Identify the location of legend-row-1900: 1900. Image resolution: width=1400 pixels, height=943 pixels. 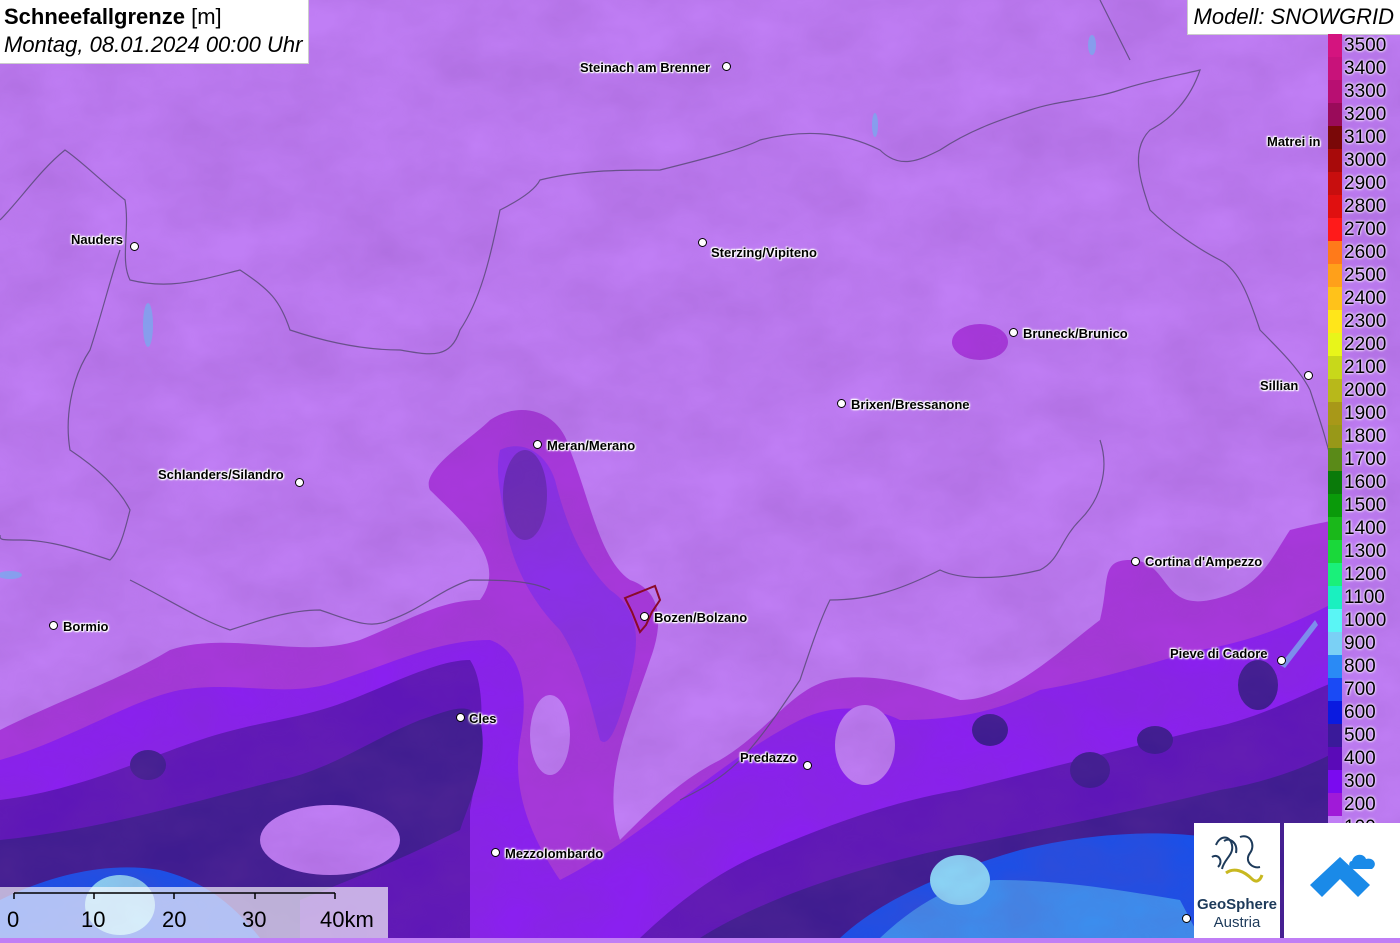
(1364, 413).